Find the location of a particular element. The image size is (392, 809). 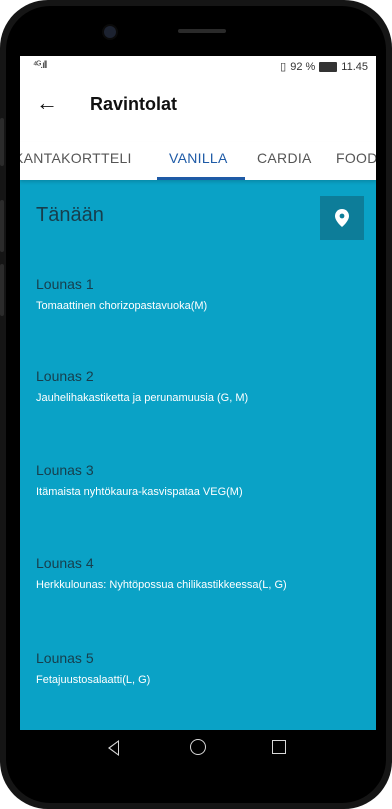

power-button is located at coordinates (2, 226).